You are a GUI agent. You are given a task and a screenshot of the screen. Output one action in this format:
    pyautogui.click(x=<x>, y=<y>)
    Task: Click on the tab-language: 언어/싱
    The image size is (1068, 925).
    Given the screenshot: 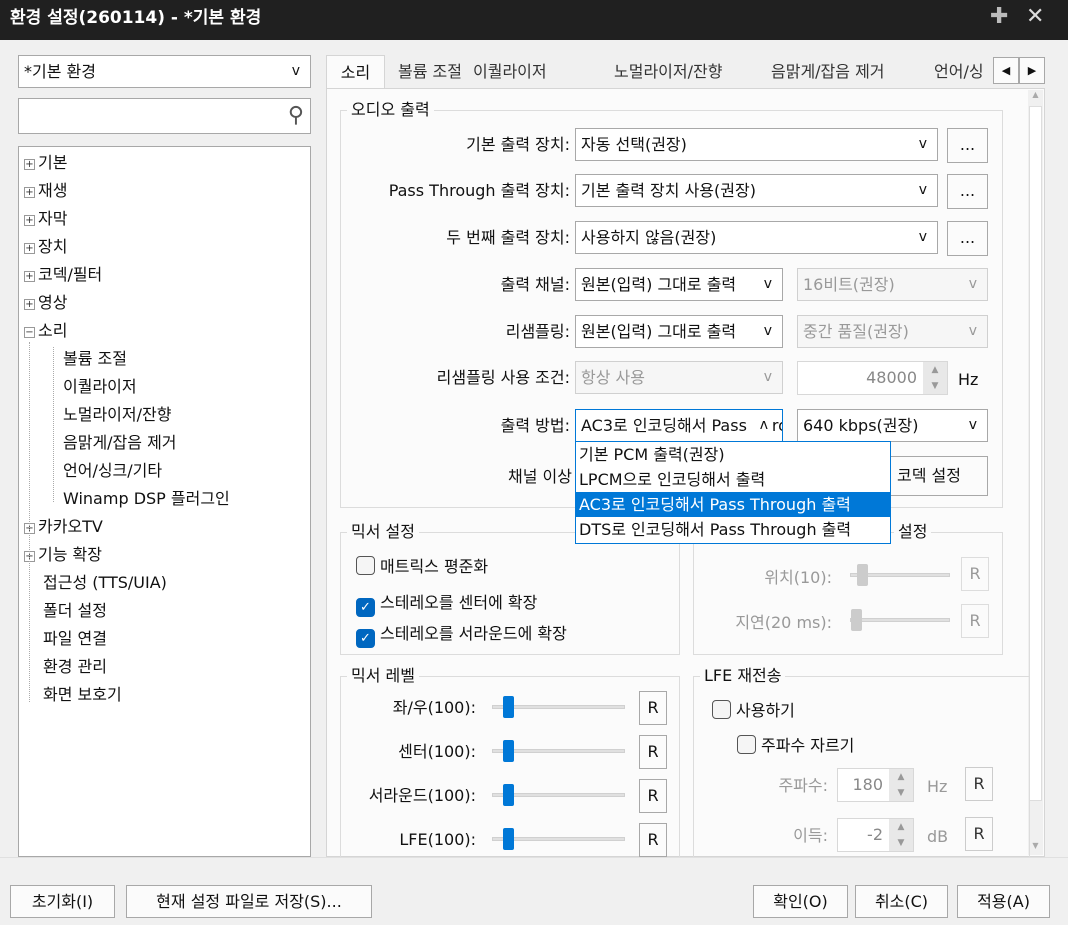 What is the action you would take?
    pyautogui.click(x=963, y=71)
    